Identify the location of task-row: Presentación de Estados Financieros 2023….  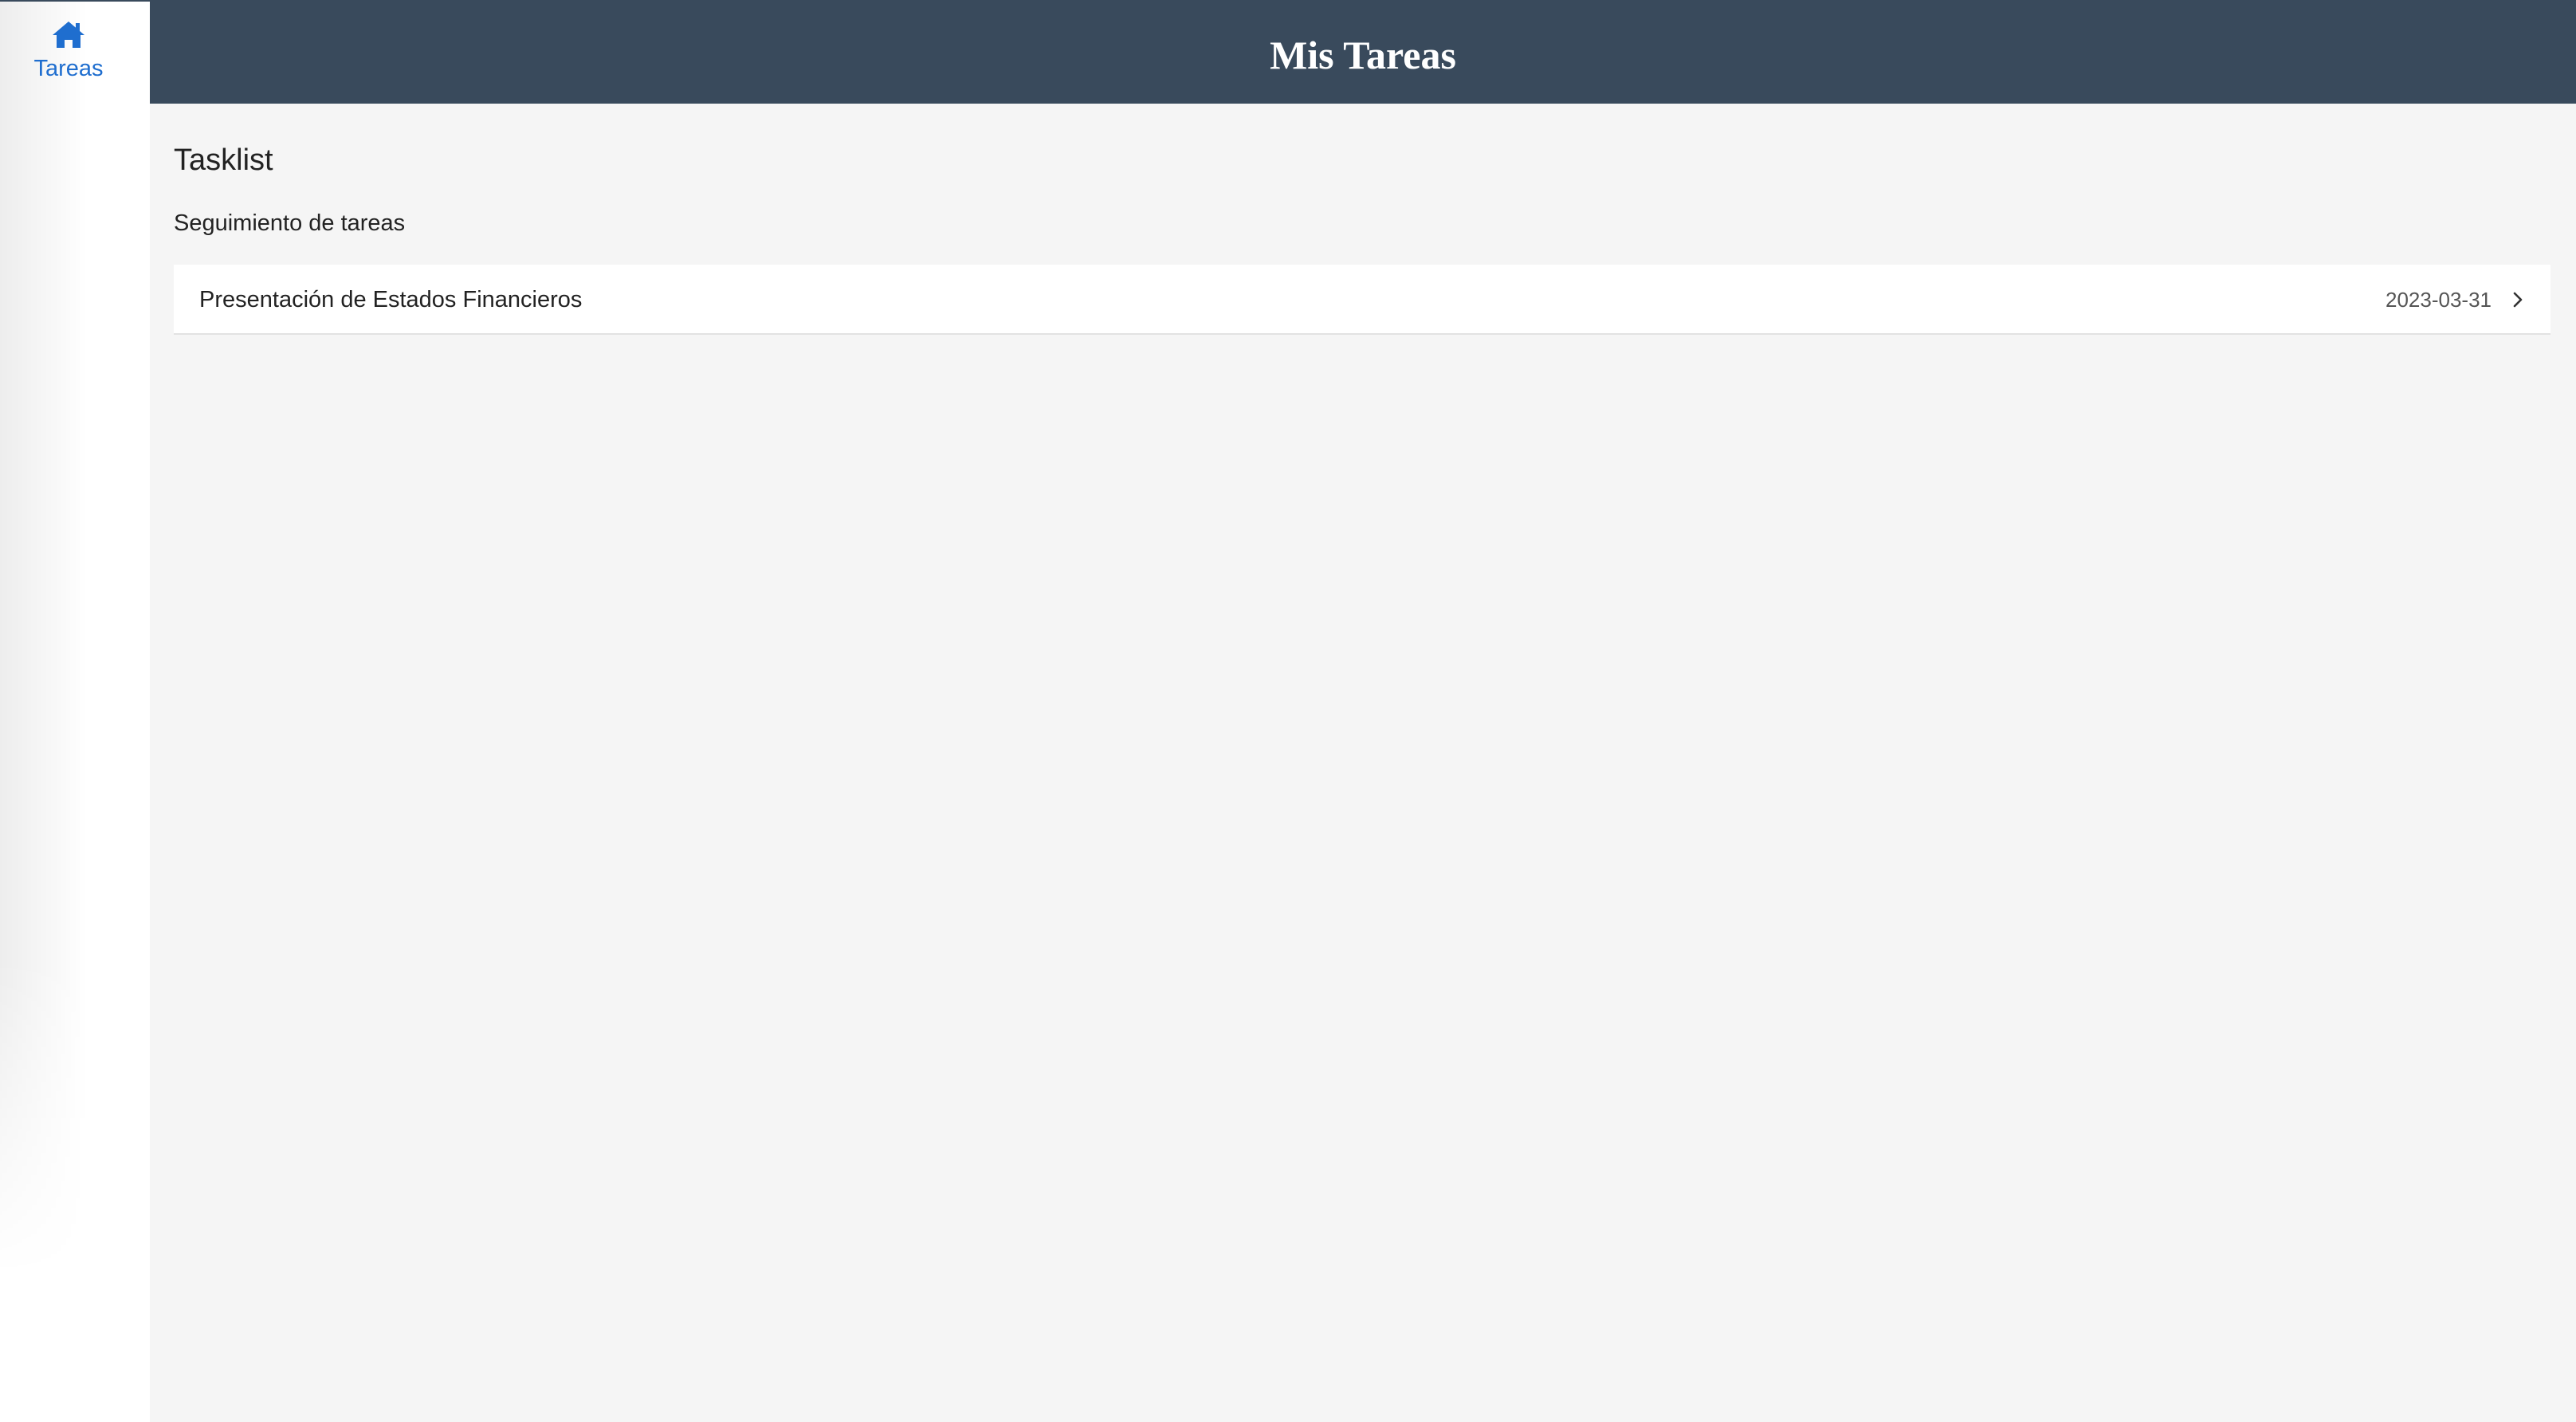
(1362, 300).